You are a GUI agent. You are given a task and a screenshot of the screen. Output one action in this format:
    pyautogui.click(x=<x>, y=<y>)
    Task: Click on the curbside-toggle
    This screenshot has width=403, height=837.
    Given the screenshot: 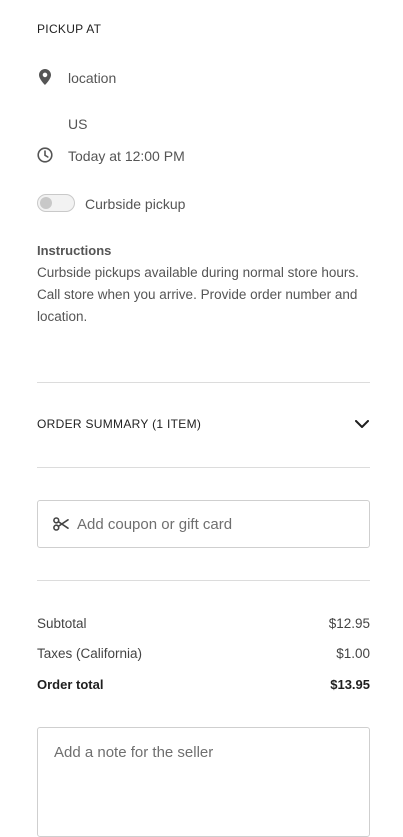 What is the action you would take?
    pyautogui.click(x=56, y=203)
    